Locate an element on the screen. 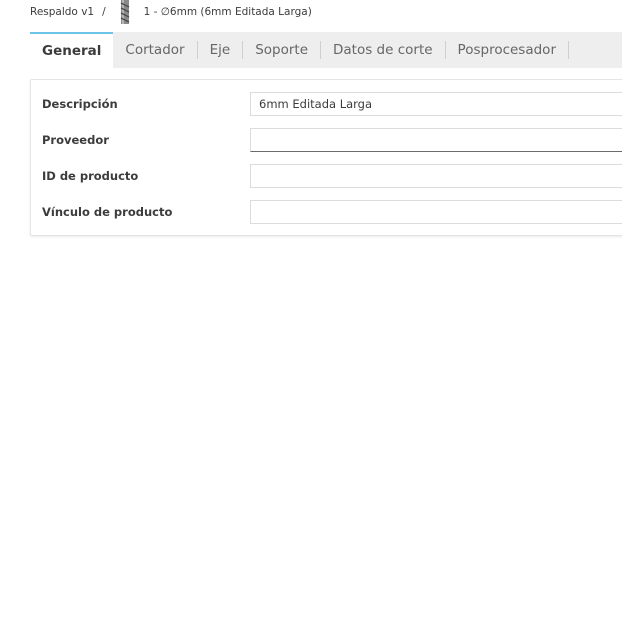 The width and height of the screenshot is (622, 617). form-row-vendor: Proveedor is located at coordinates (326, 140).